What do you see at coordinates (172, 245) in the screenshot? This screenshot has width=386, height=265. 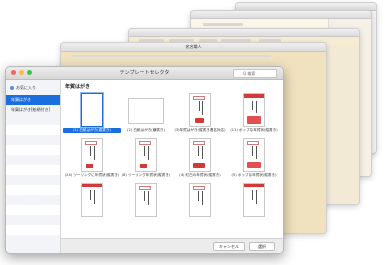 I see `dialog-footer: キャンセル 選択` at bounding box center [172, 245].